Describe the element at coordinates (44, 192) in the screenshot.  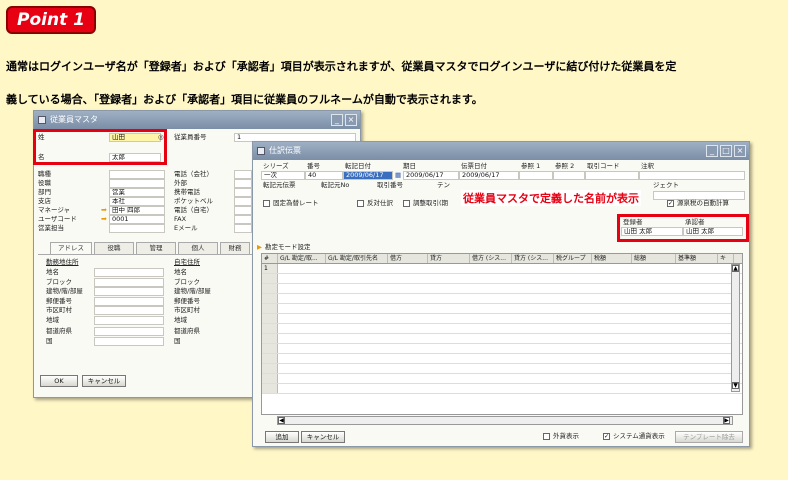
I see `field-label: 部門` at that location.